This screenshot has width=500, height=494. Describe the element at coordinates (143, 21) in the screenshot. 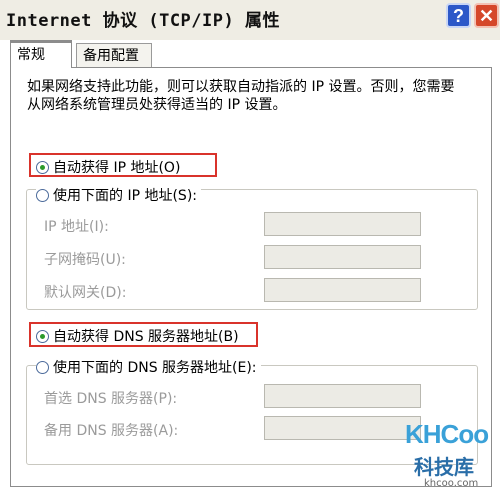

I see `window-title: Internet 协议 (TCP/IP) 属性` at that location.